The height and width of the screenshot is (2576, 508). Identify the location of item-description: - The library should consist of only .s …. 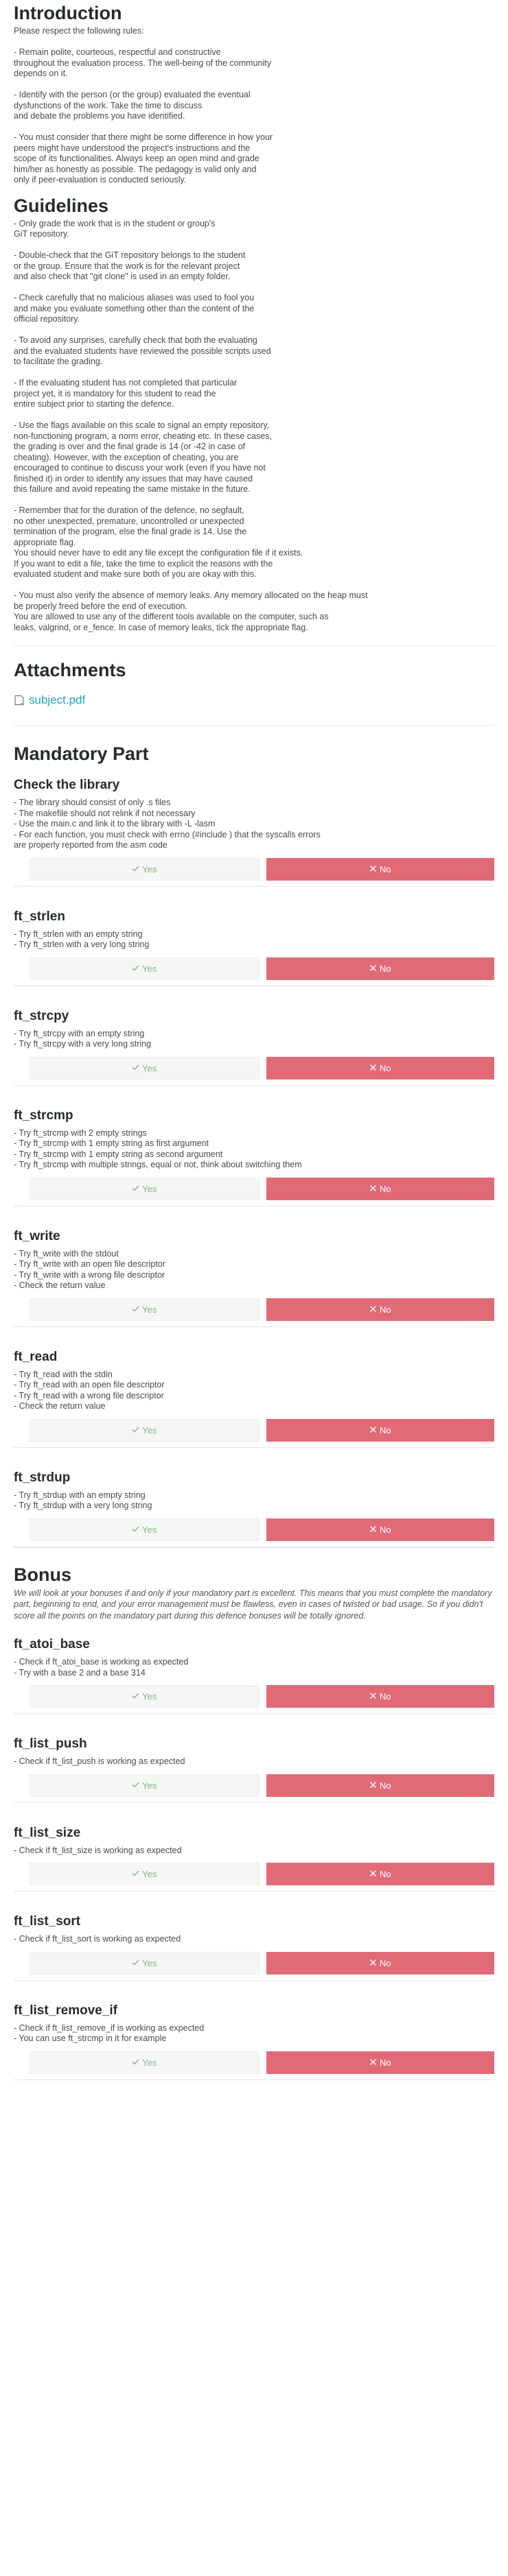
(167, 824).